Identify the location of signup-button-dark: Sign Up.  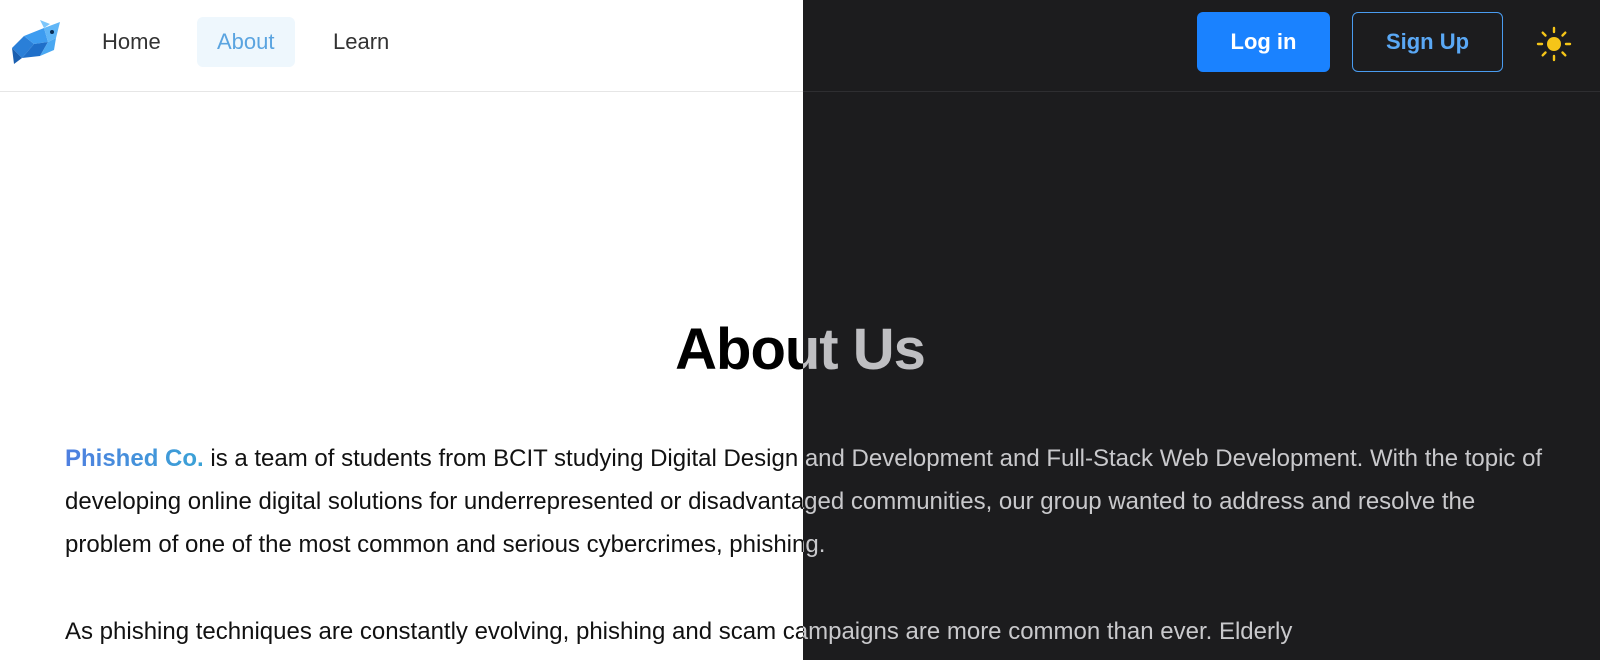
(1427, 42).